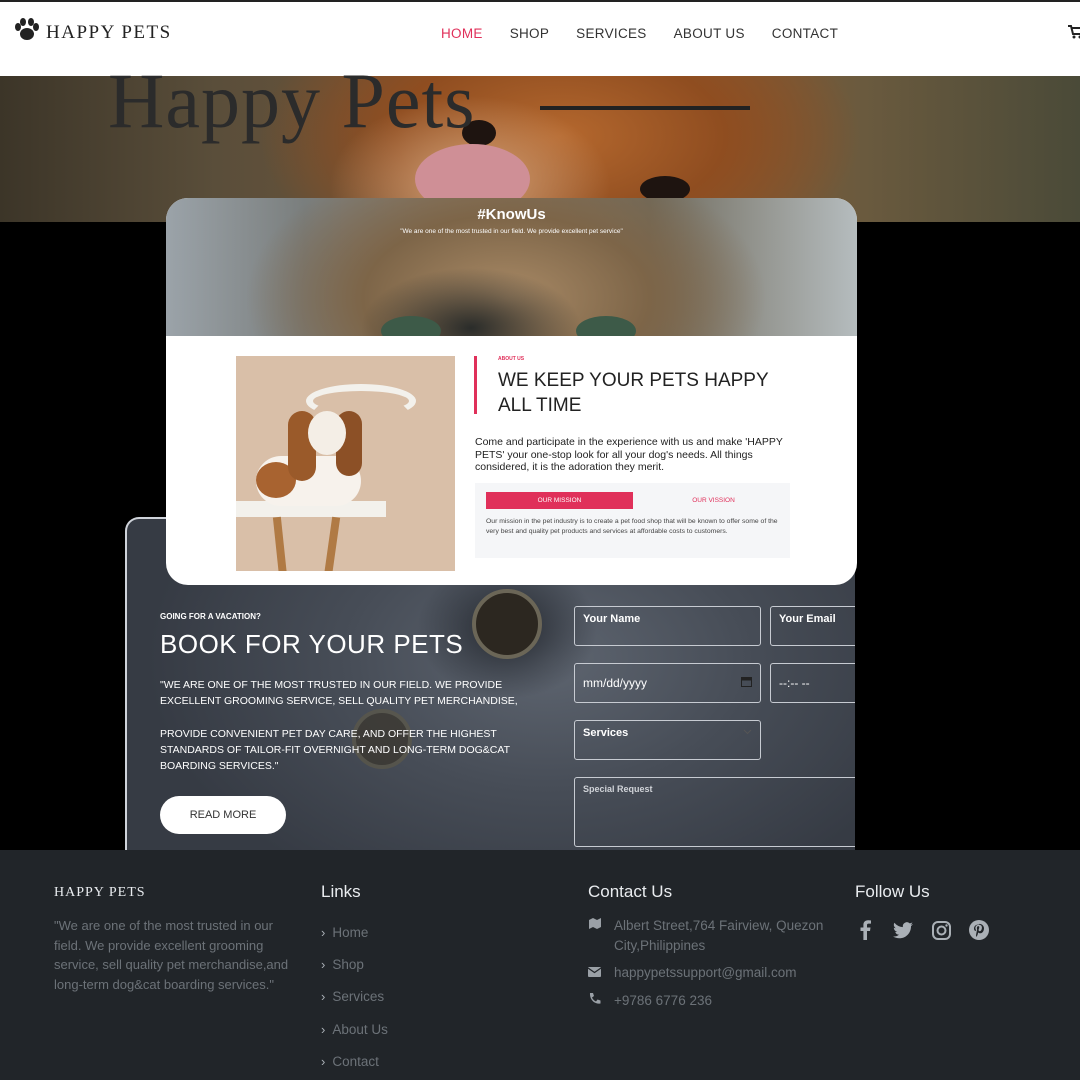  Describe the element at coordinates (633, 393) in the screenshot. I see `about-title: WE KEEP YOUR PETS HAPPY ALL TIME` at that location.